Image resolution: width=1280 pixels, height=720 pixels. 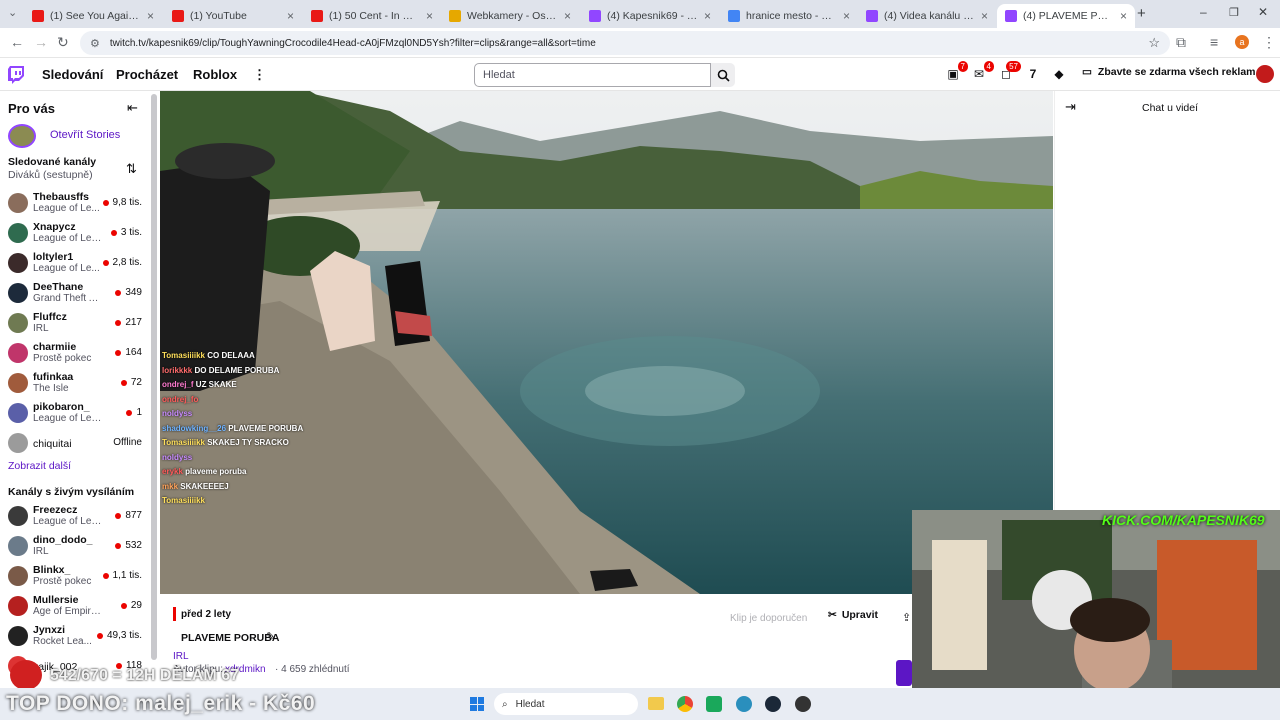 What do you see at coordinates (1265, 74) in the screenshot?
I see `user-avatar` at bounding box center [1265, 74].